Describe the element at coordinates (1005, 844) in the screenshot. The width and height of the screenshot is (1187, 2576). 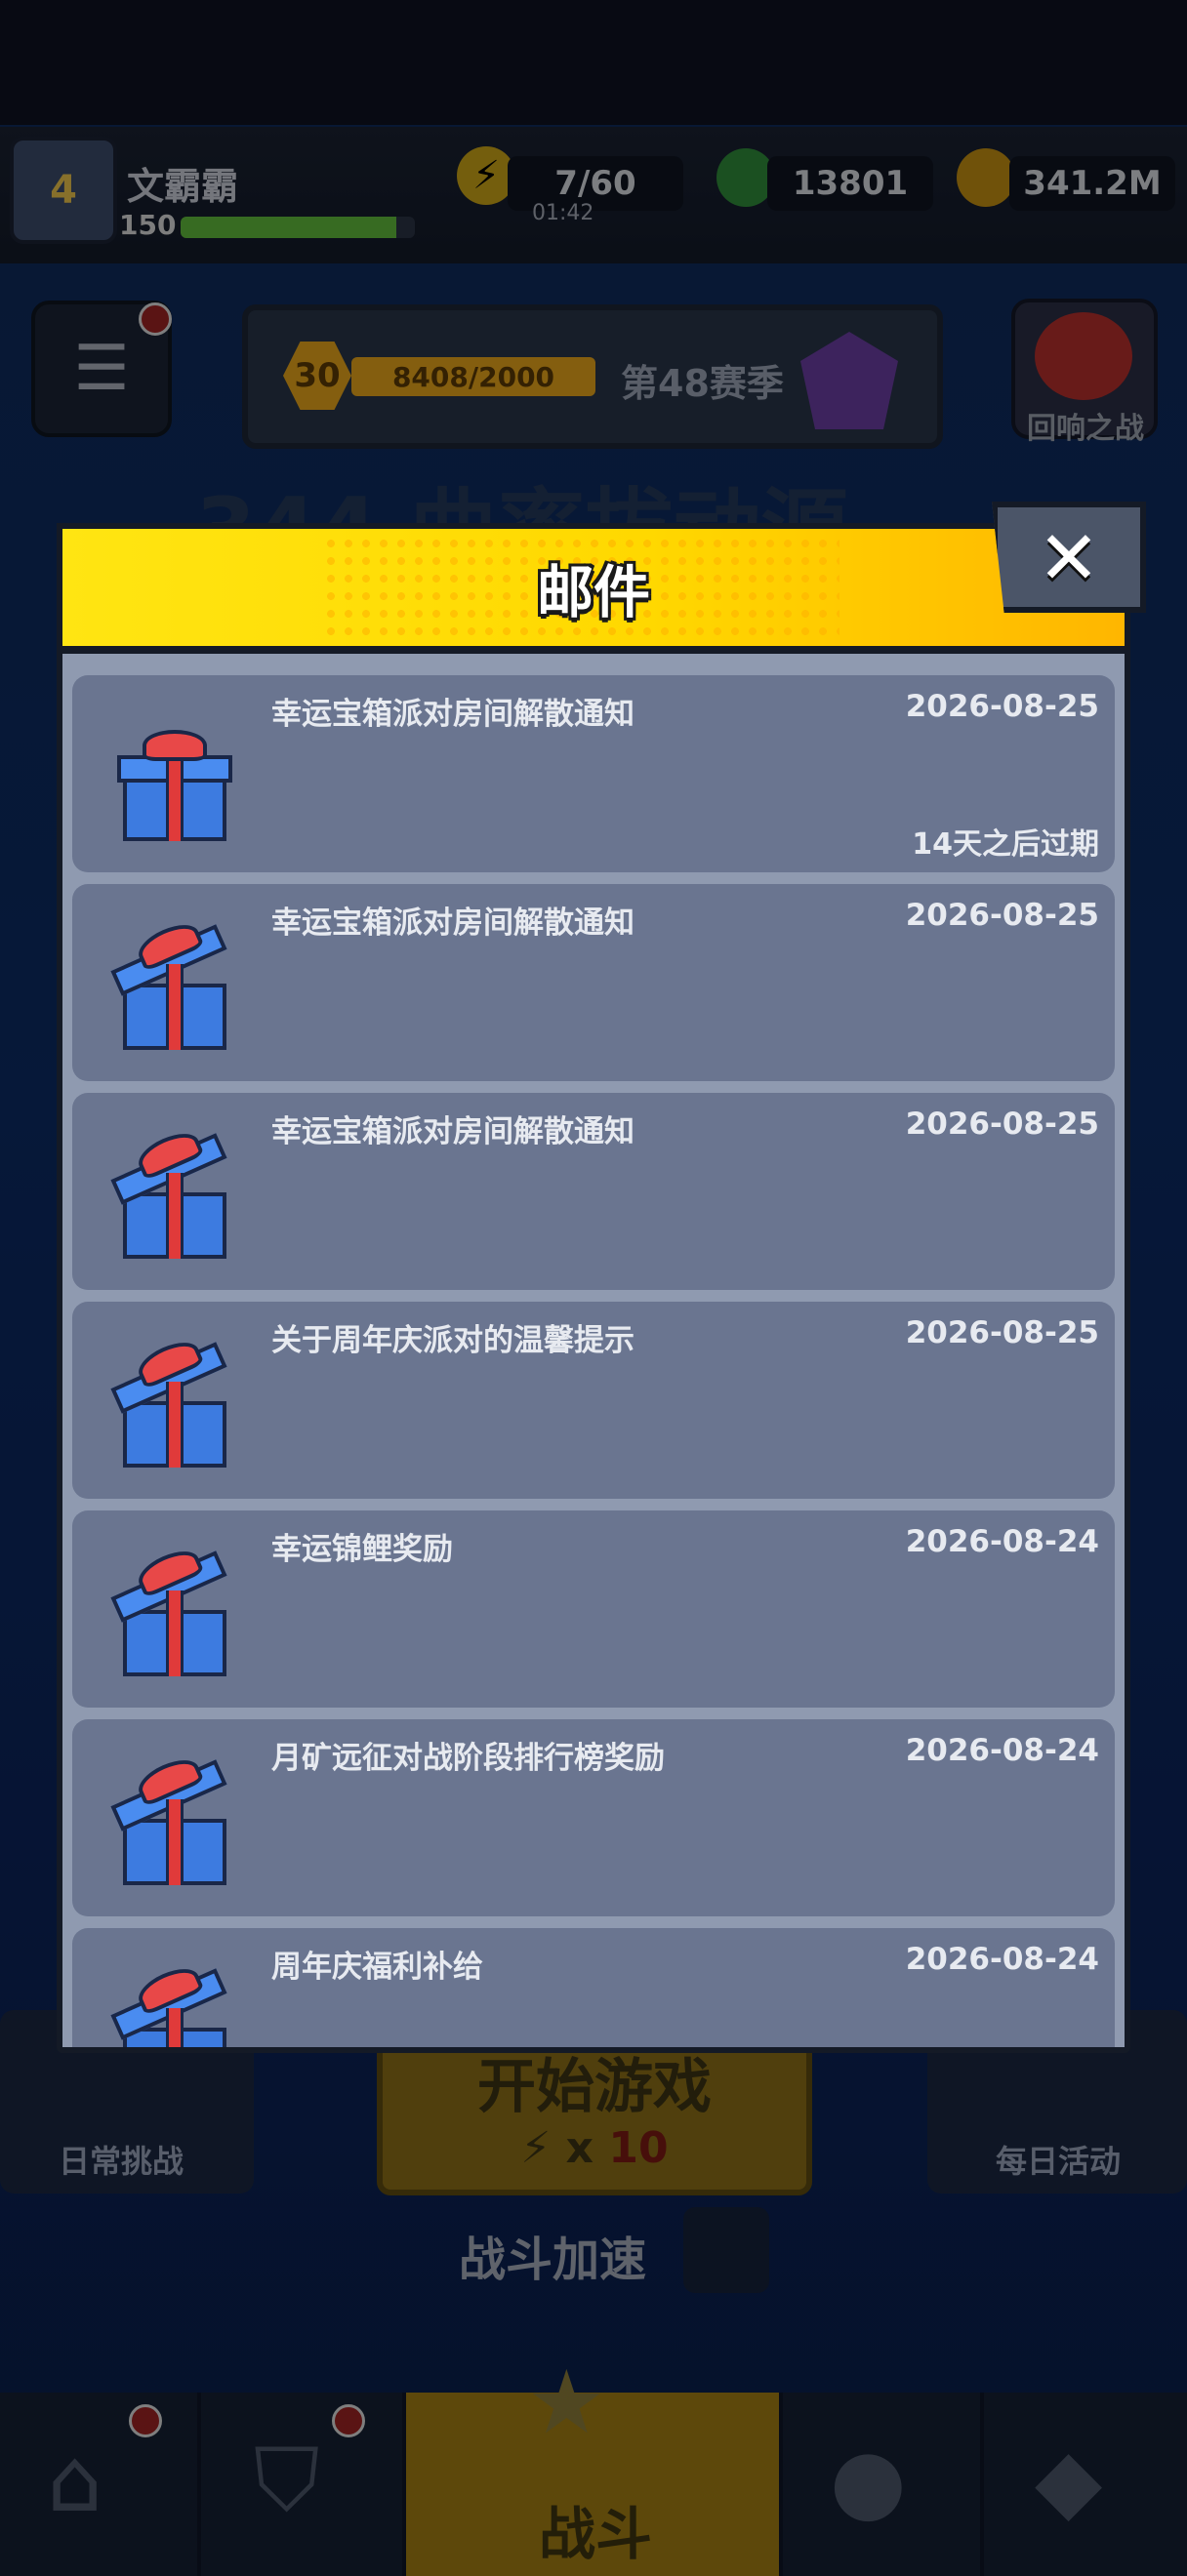
I see `mail-expire-note: 14天之后过期` at that location.